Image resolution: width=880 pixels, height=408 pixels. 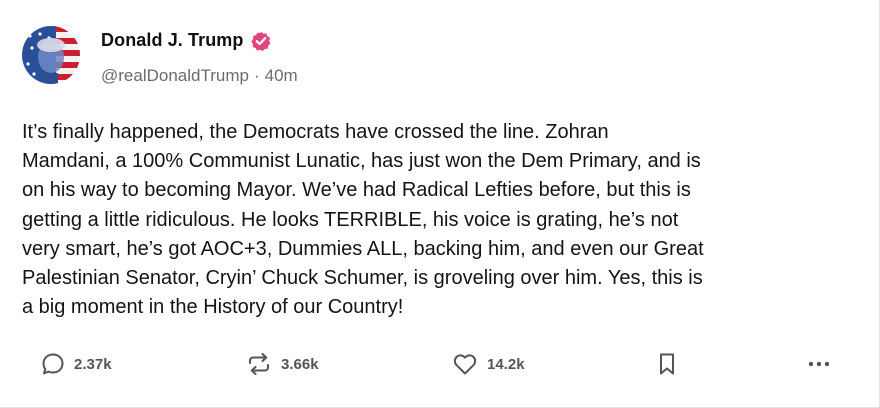 What do you see at coordinates (300, 364) in the screenshot?
I see `repost-count: 3.66k` at bounding box center [300, 364].